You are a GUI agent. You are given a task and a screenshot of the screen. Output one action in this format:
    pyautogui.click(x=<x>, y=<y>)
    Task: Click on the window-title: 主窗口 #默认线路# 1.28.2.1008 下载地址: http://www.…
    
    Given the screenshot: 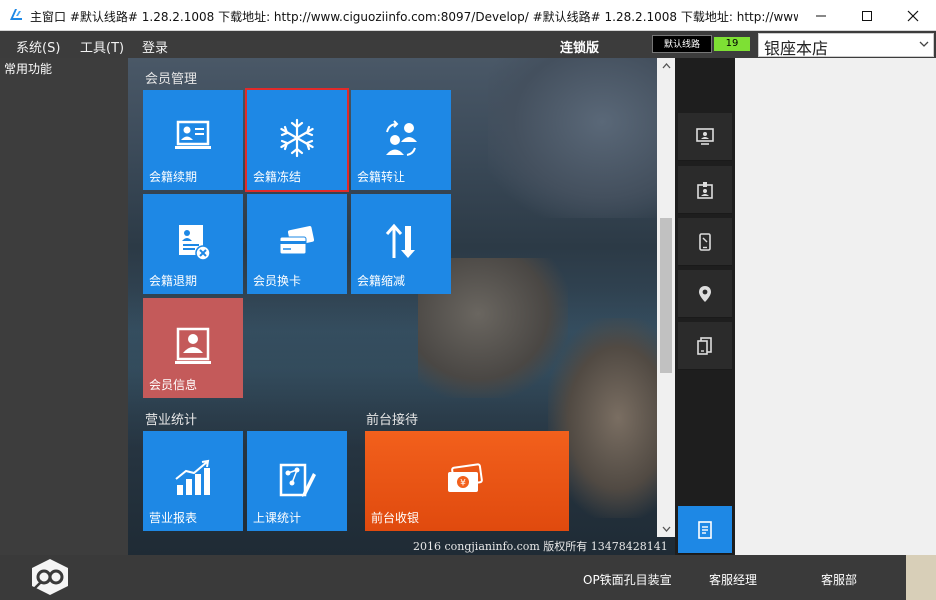 What is the action you would take?
    pyautogui.click(x=414, y=17)
    